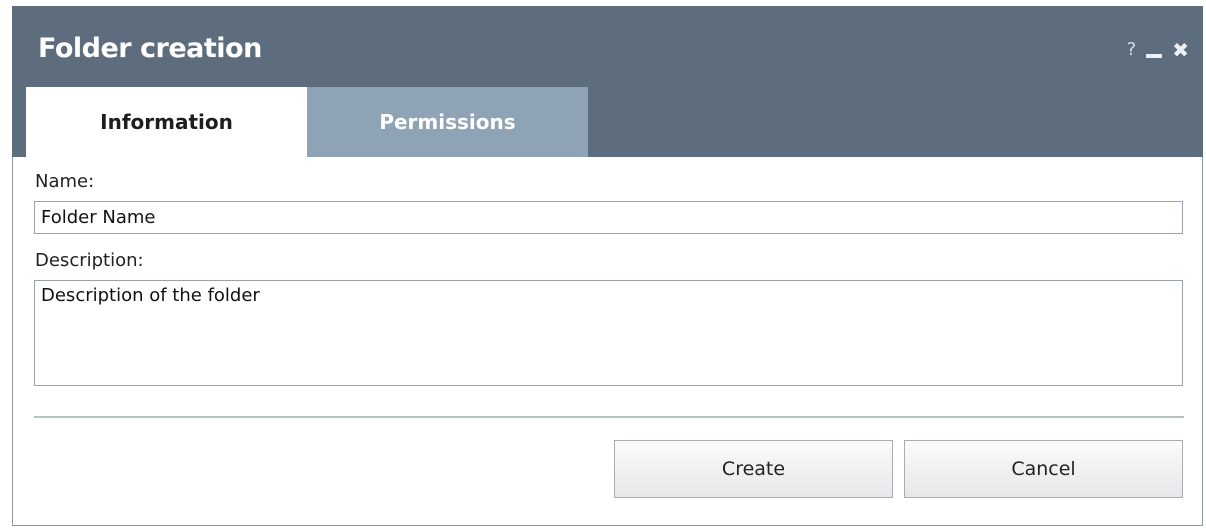 The height and width of the screenshot is (529, 1206). What do you see at coordinates (1154, 50) in the screenshot?
I see `minimize-icon` at bounding box center [1154, 50].